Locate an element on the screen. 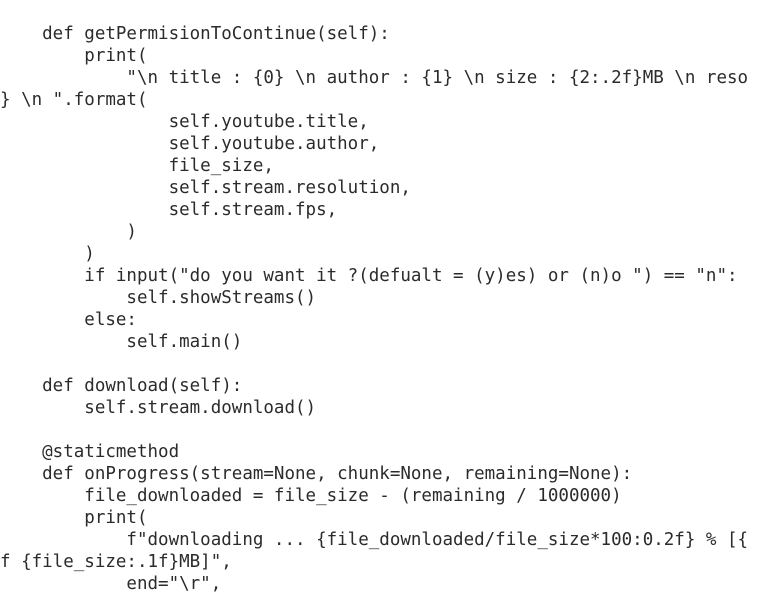  code-line: self.main() is located at coordinates (121, 342).